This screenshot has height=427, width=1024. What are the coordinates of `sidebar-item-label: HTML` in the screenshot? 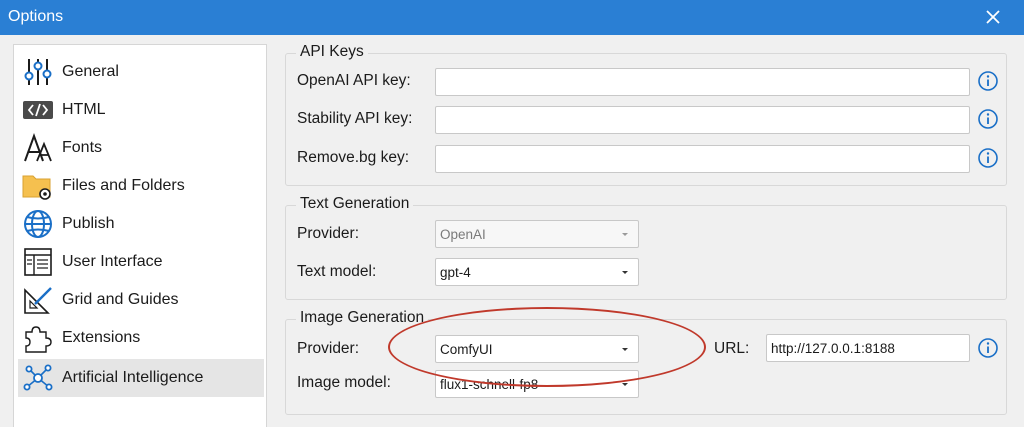 It's located at (84, 109).